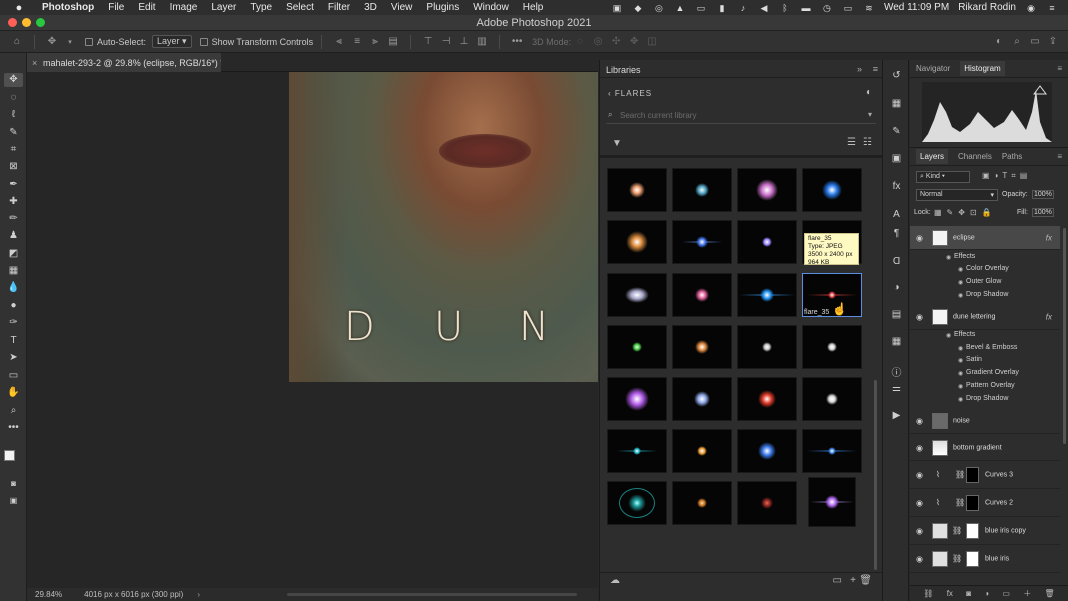 The height and width of the screenshot is (601, 1068). What do you see at coordinates (13, 219) in the screenshot?
I see `brush-tool-icon: ✏` at bounding box center [13, 219].